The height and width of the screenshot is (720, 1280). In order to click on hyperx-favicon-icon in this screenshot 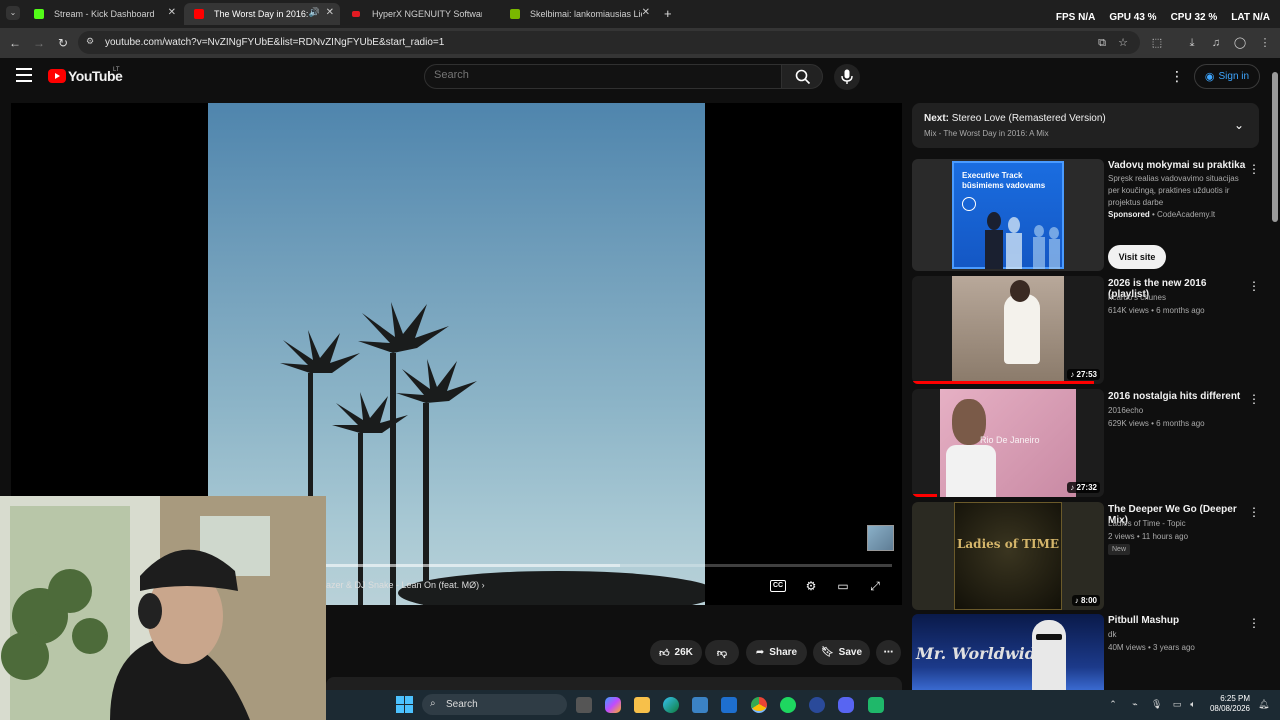, I will do `click(356, 14)`.